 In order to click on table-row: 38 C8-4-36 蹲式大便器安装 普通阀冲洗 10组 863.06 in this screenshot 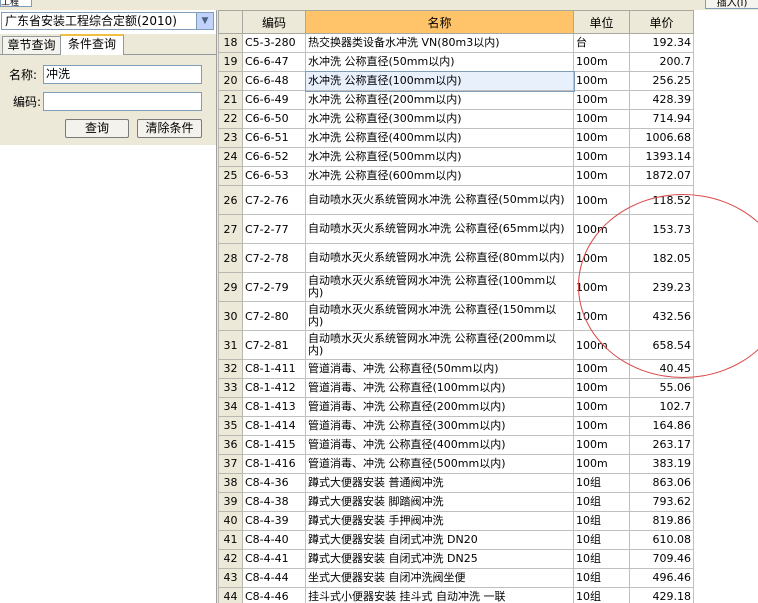, I will do `click(456, 483)`.